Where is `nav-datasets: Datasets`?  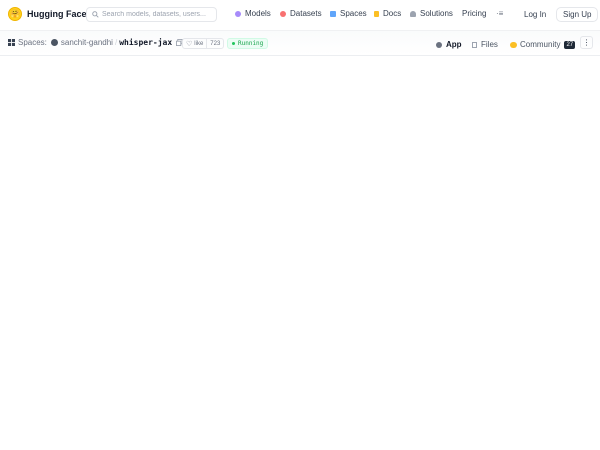 nav-datasets: Datasets is located at coordinates (301, 13).